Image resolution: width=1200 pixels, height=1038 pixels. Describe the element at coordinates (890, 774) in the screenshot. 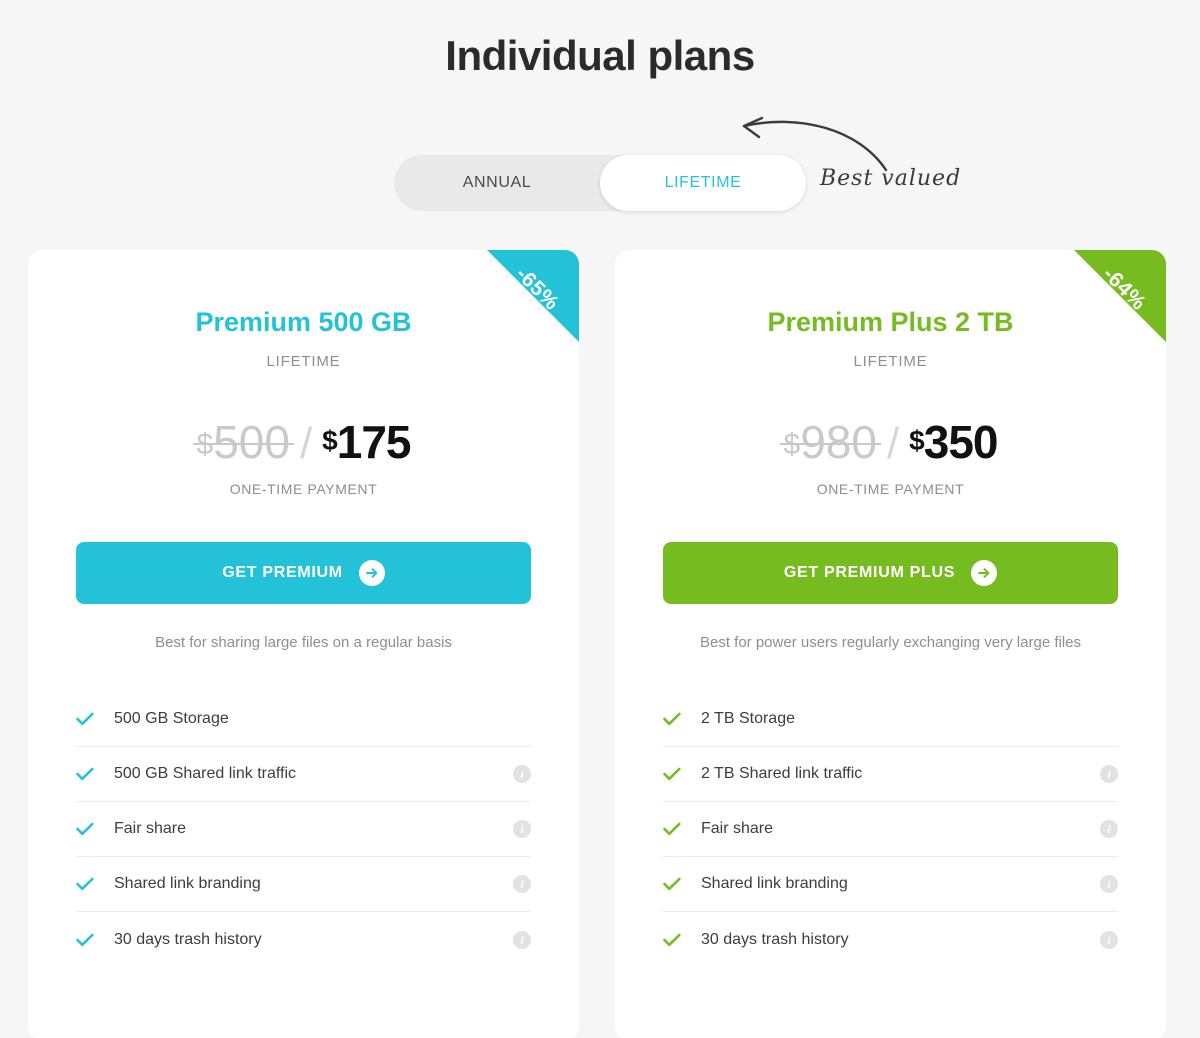

I see `feature-row: 2 TB Shared link traffic i` at that location.